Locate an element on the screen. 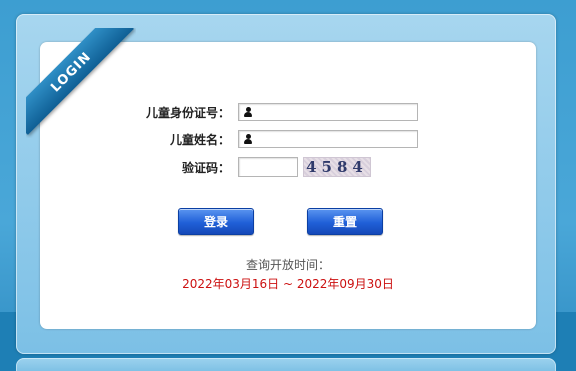 The image size is (576, 371). name-row: 儿童姓名： is located at coordinates (175, 139).